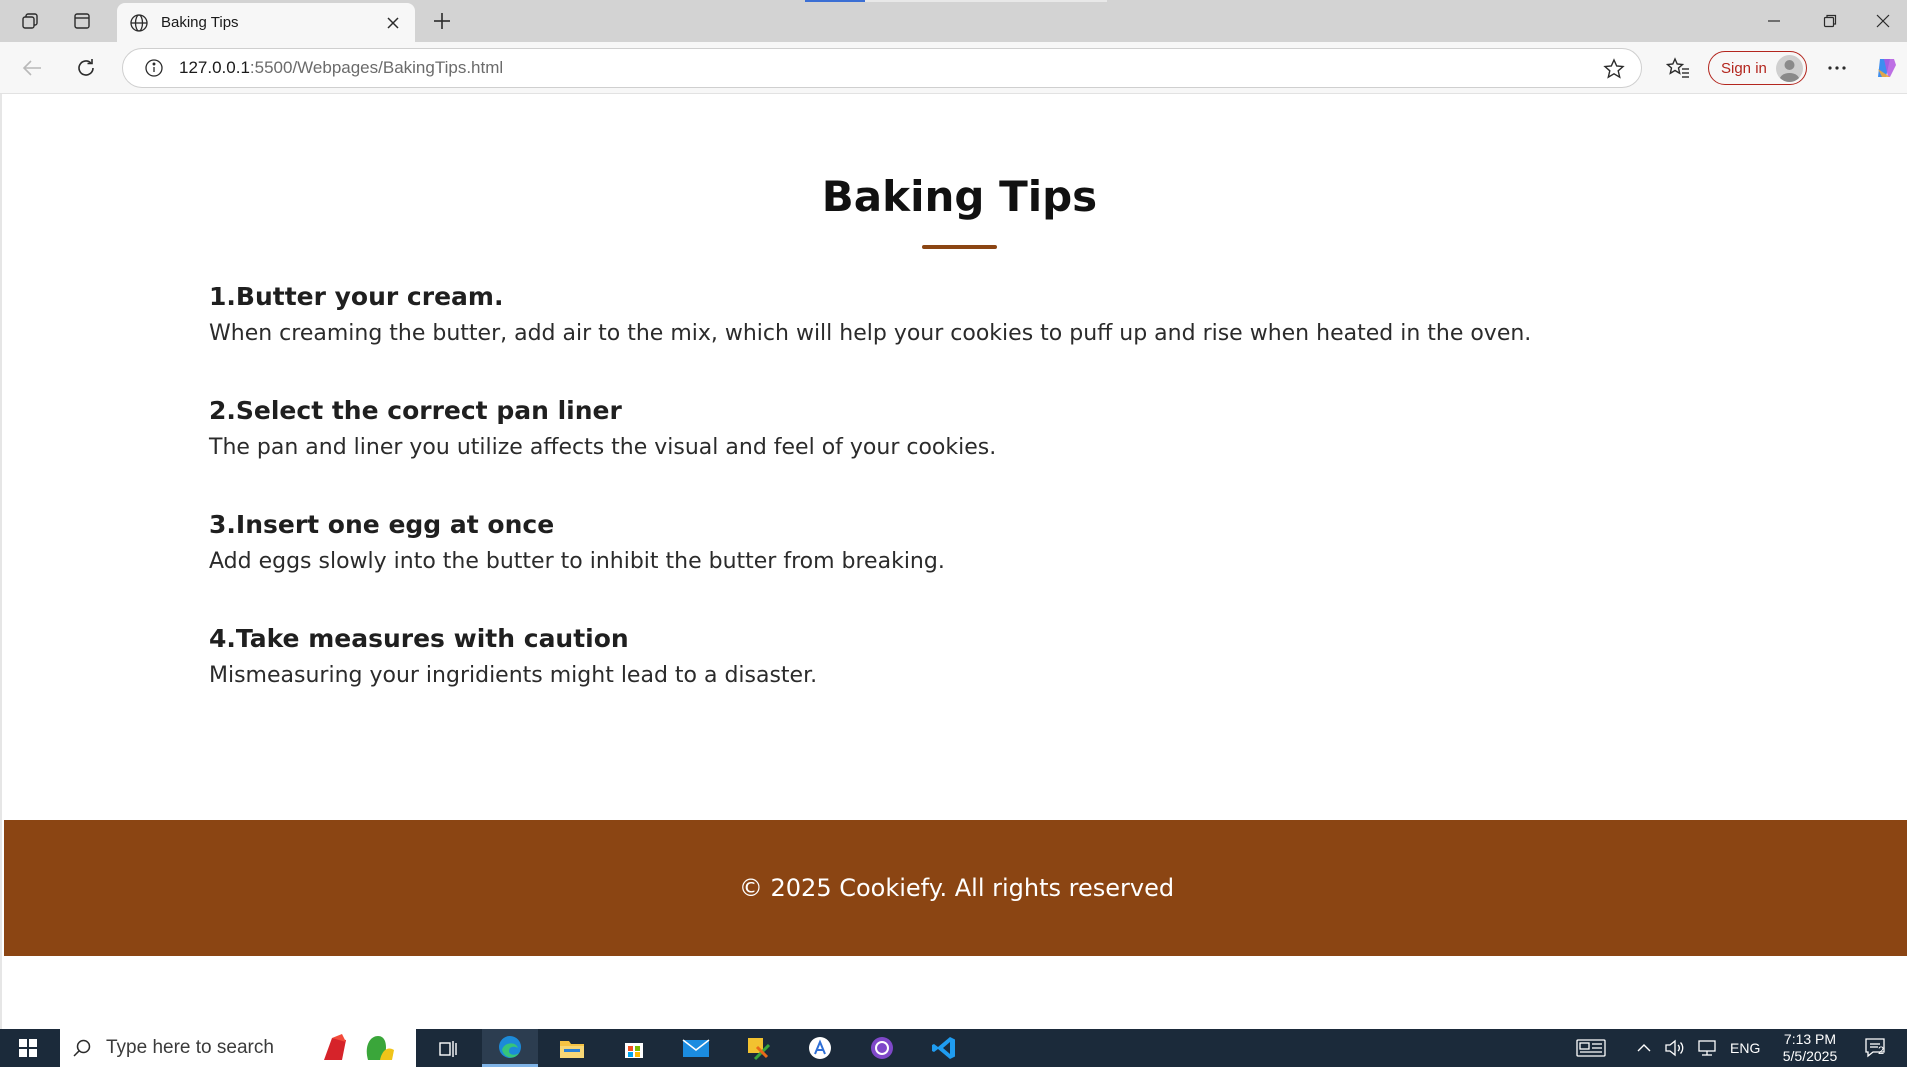 This screenshot has height=1069, width=1907. Describe the element at coordinates (572, 1048) in the screenshot. I see `file-explorer-icon` at that location.